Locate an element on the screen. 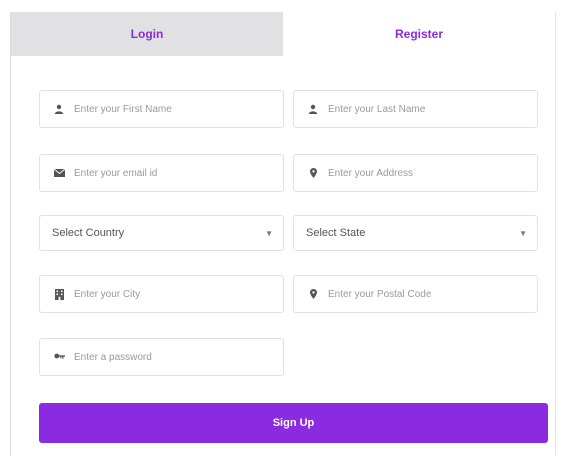 The height and width of the screenshot is (456, 568). password-field is located at coordinates (161, 357).